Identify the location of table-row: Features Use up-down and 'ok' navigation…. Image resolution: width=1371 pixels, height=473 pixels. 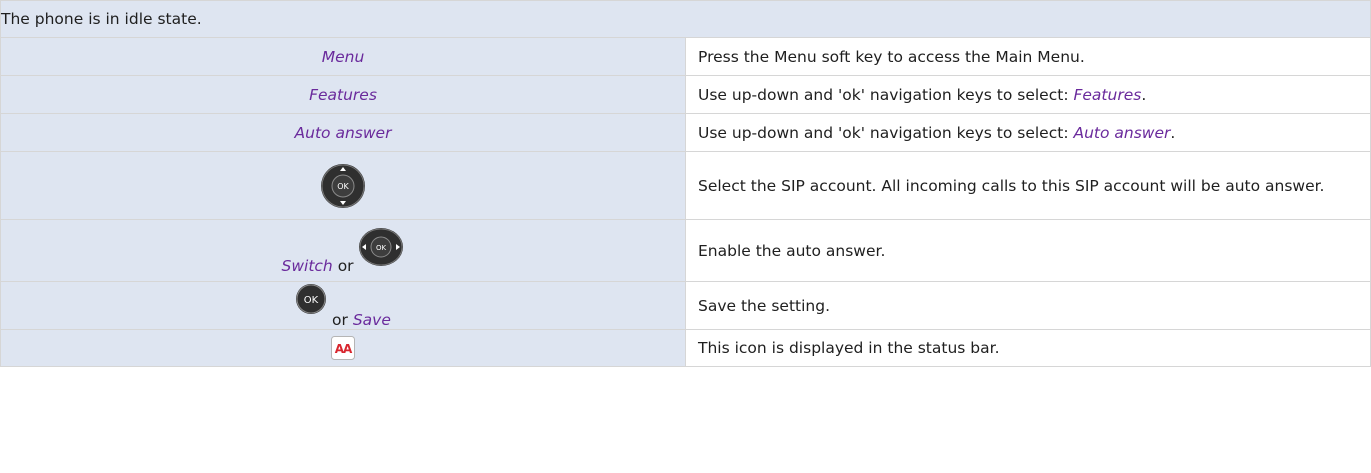
(685, 94).